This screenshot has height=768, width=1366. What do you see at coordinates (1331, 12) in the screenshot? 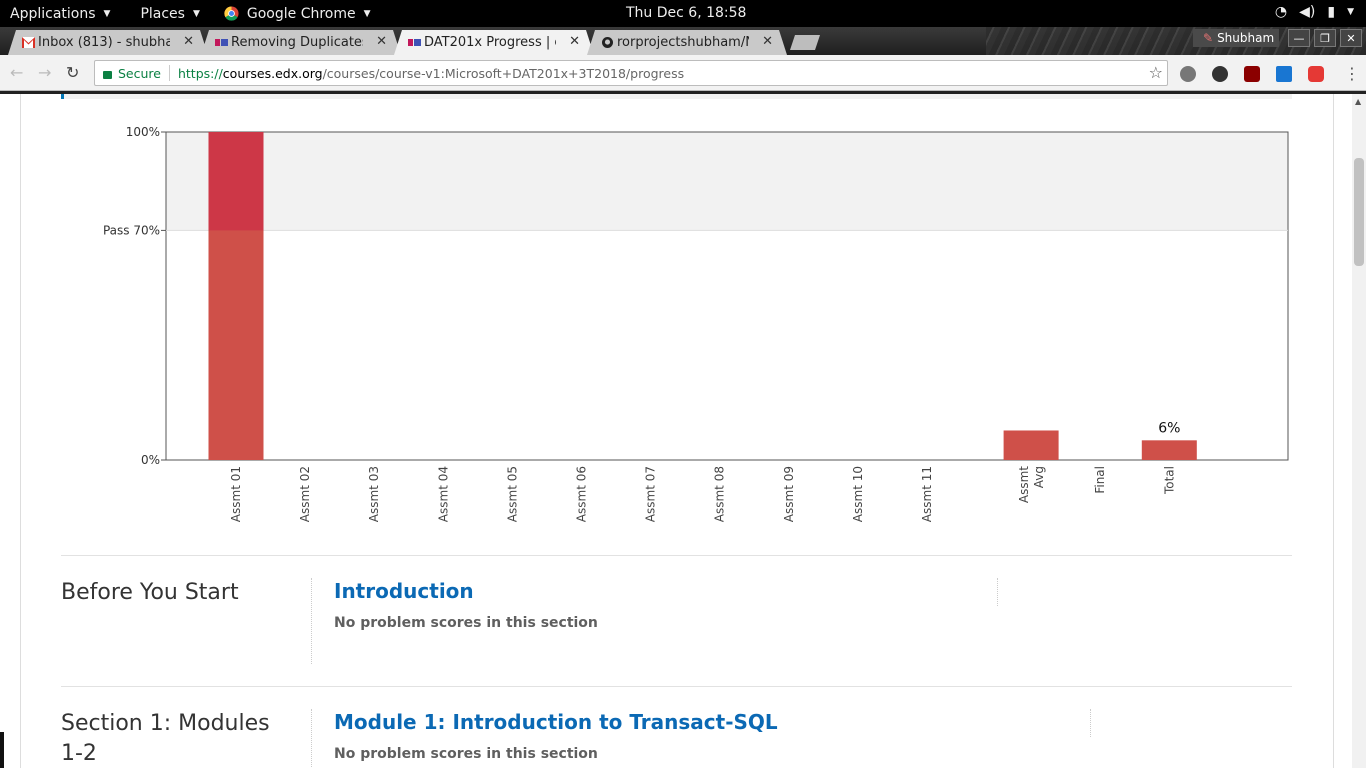
I see `battery-icon: ▮` at bounding box center [1331, 12].